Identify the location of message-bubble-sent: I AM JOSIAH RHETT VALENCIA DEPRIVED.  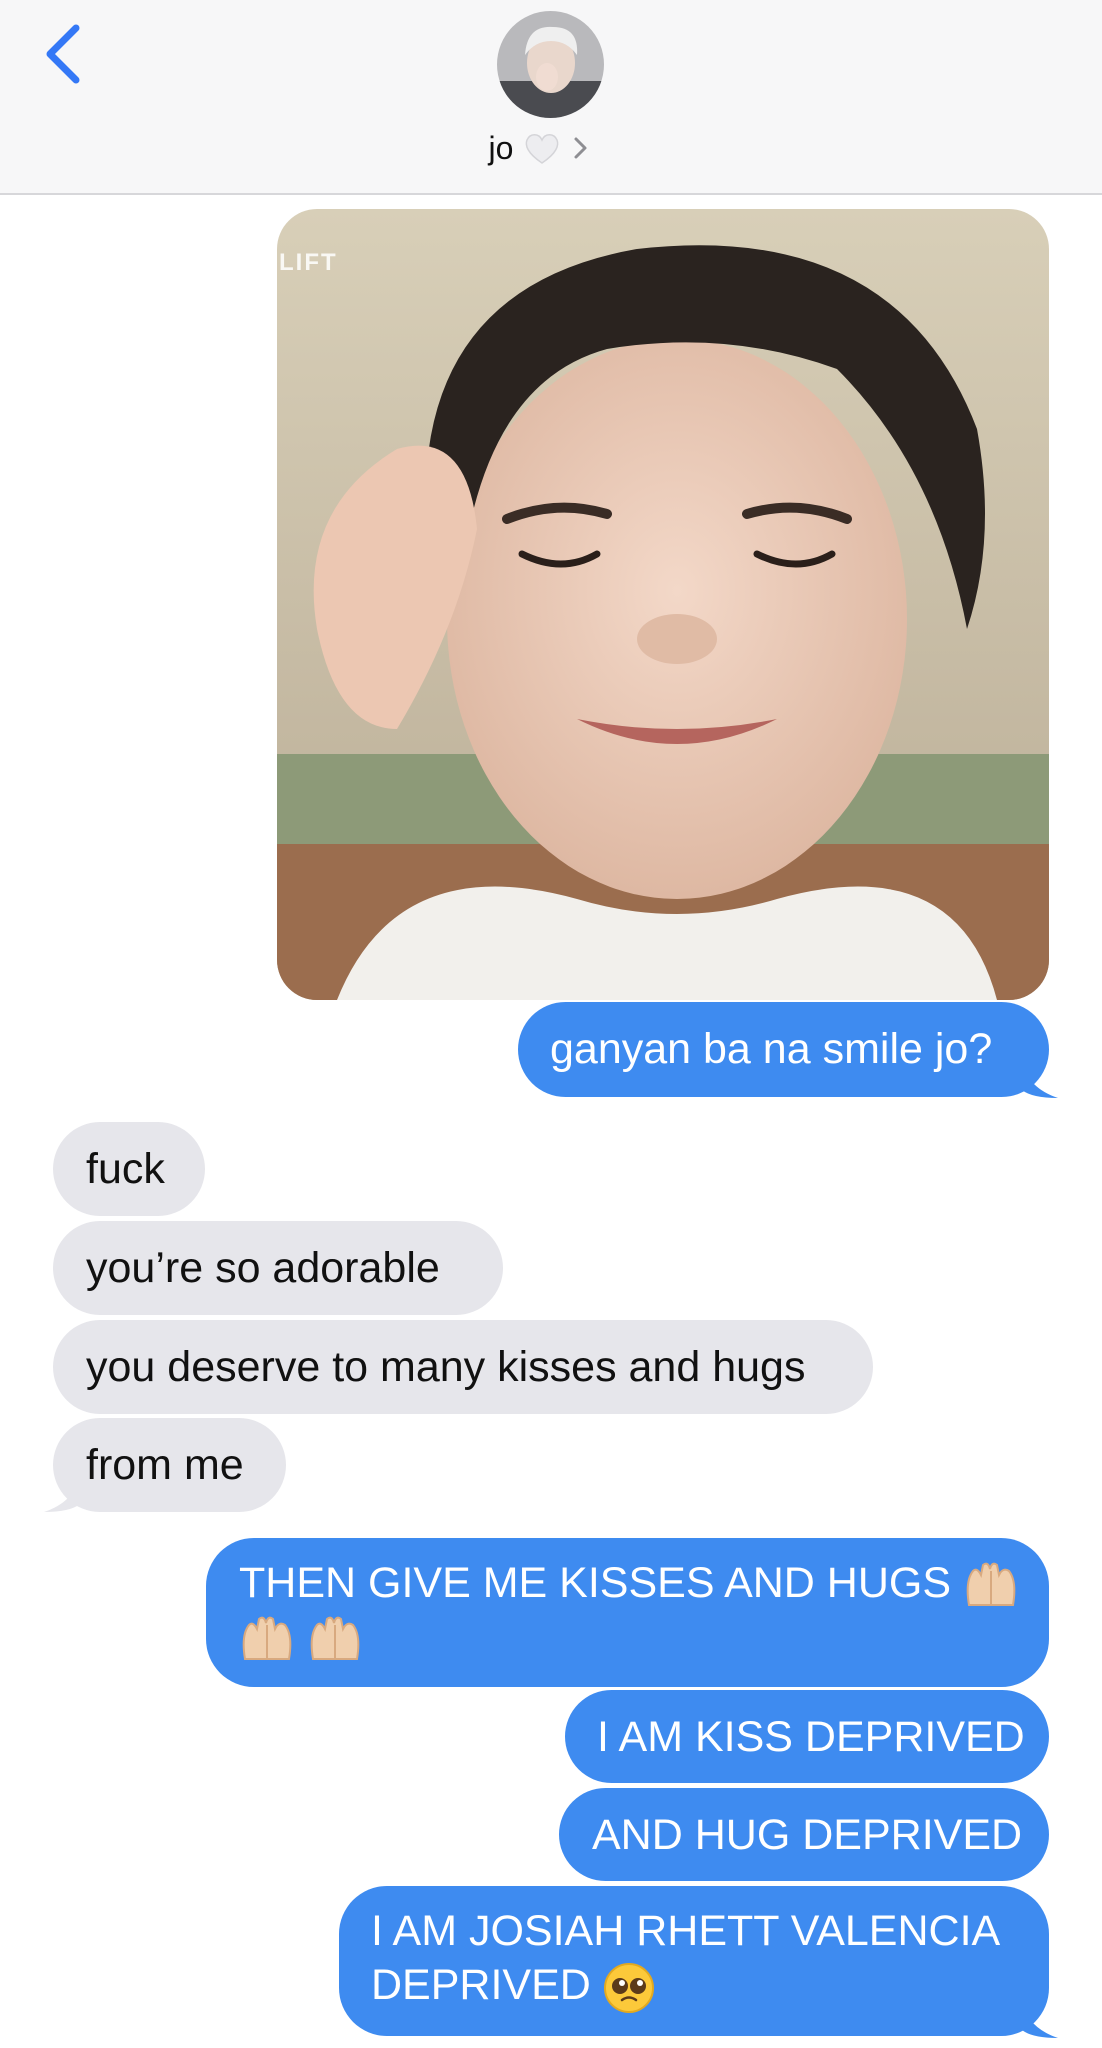
(694, 1961).